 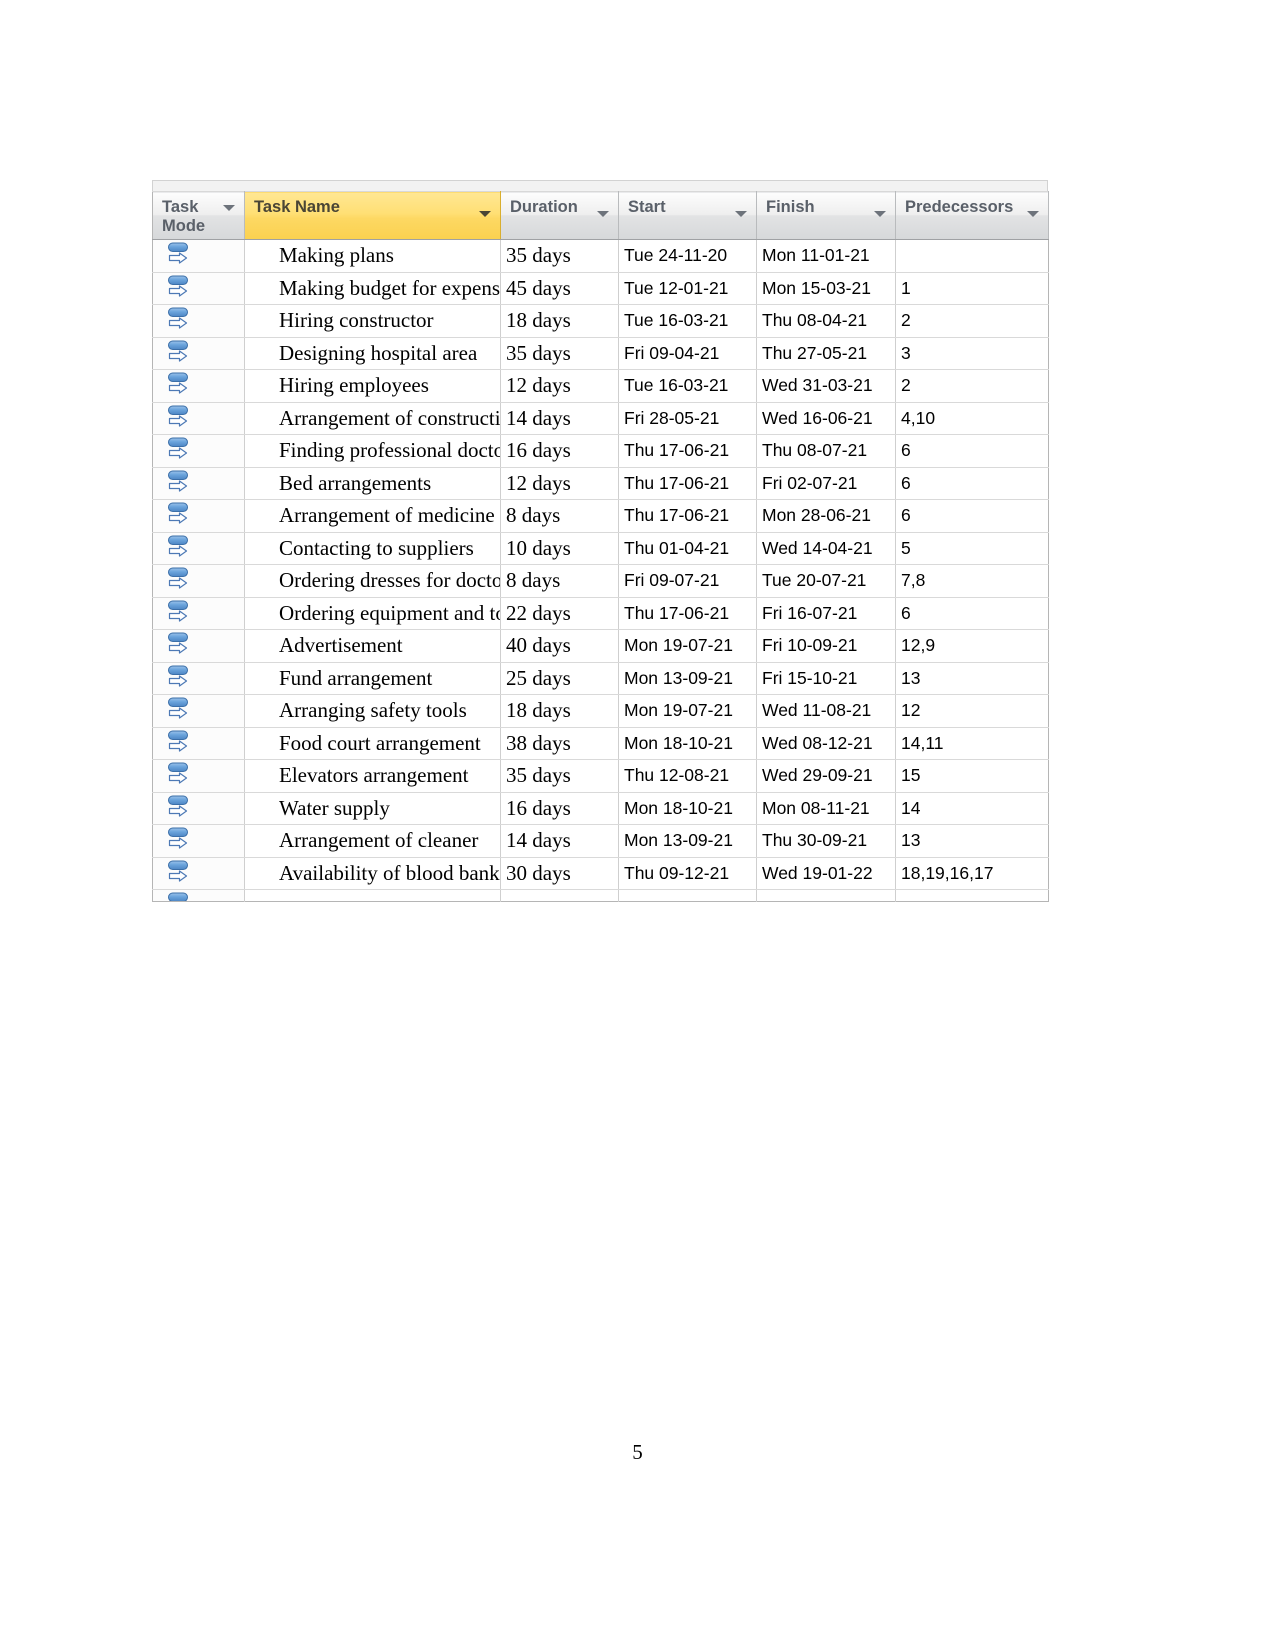 I want to click on cell-finish: Thu 27-05-21, so click(x=826, y=353).